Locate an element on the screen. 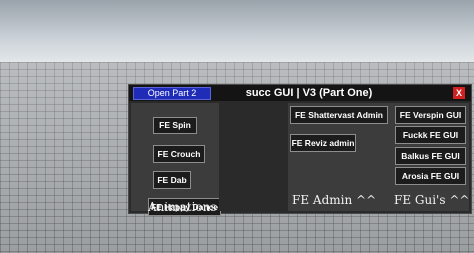  fe-admin-label: FE Admin ^^ is located at coordinates (334, 200).